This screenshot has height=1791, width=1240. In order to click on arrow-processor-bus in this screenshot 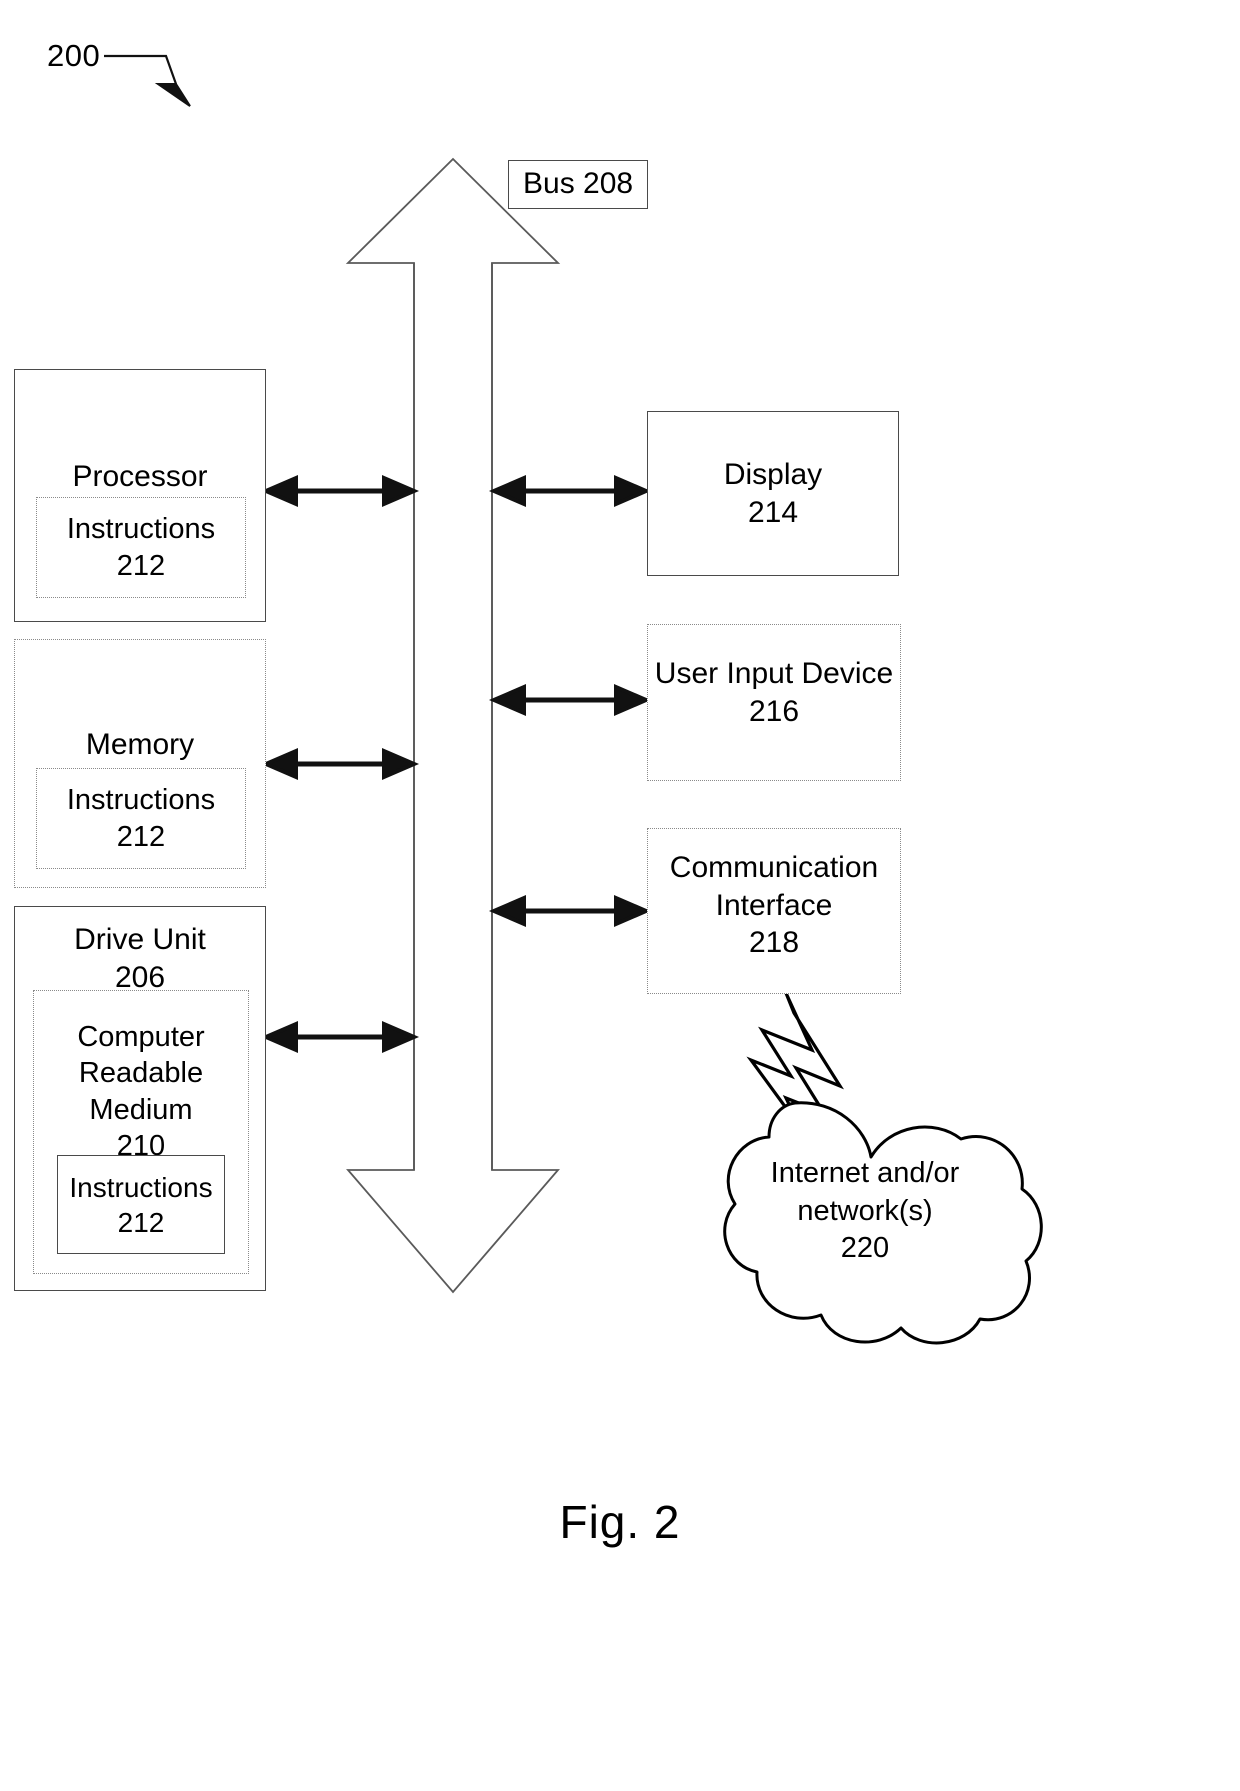, I will do `click(340, 491)`.